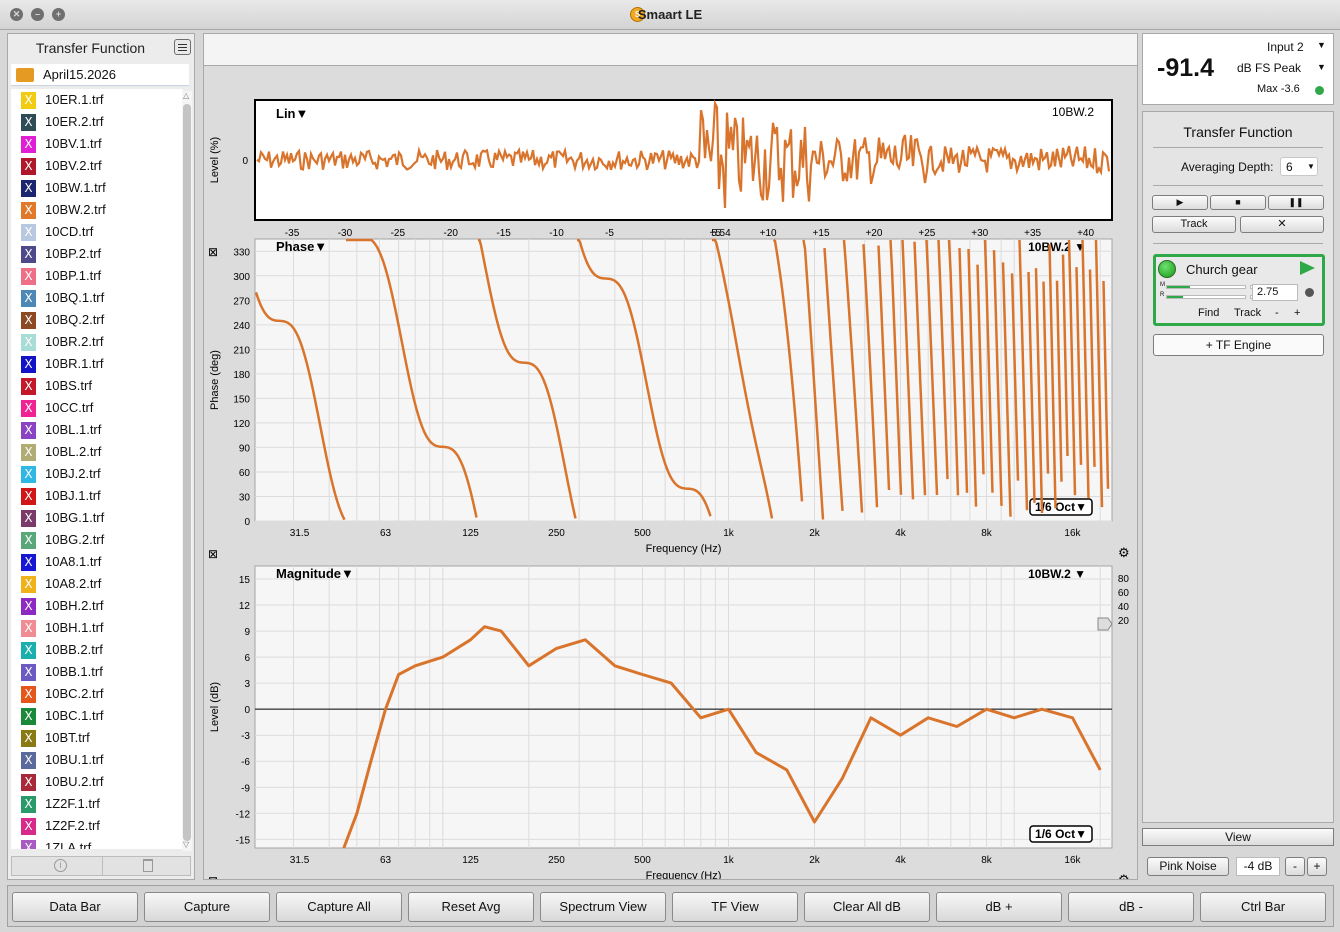  I want to click on x-tick-label: +40, so click(1085, 233).